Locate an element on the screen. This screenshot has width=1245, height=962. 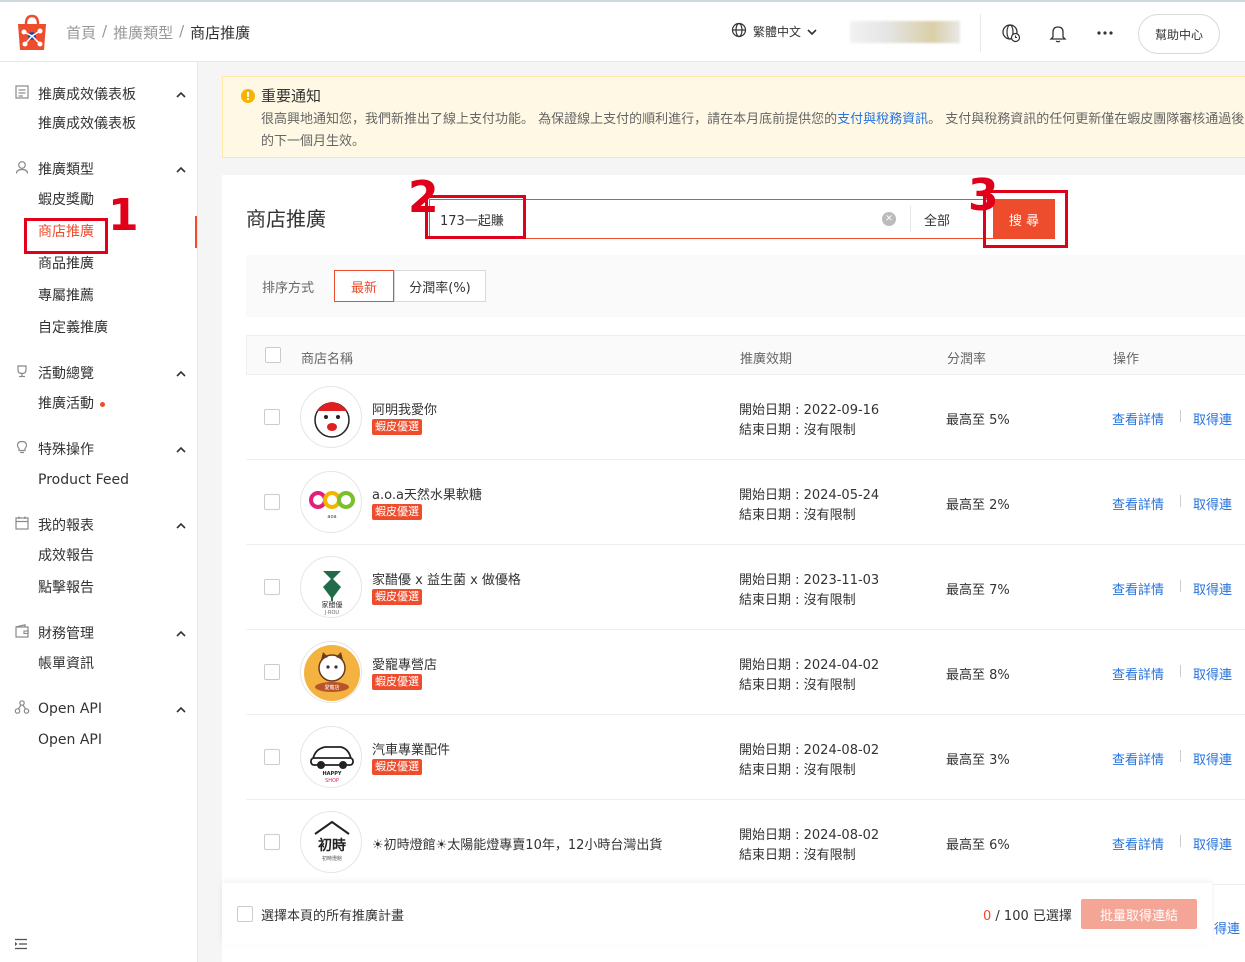
clear-icon: ✕ is located at coordinates (889, 219).